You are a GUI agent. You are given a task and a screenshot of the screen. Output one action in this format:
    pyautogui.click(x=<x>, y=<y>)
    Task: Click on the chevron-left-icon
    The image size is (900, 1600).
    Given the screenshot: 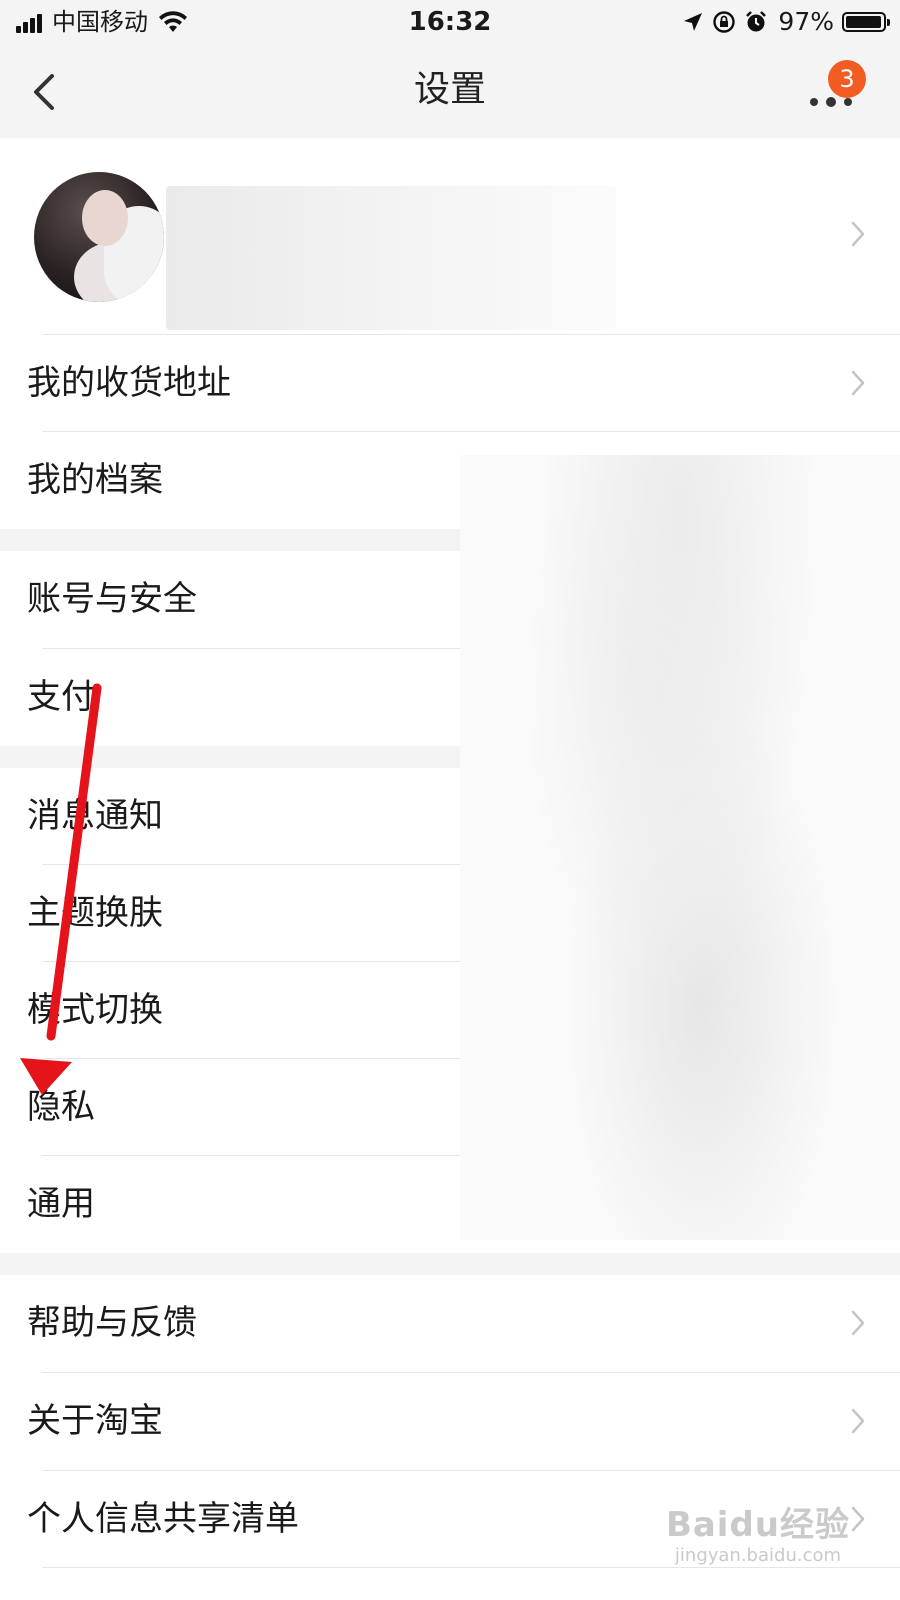 What is the action you would take?
    pyautogui.click(x=44, y=92)
    